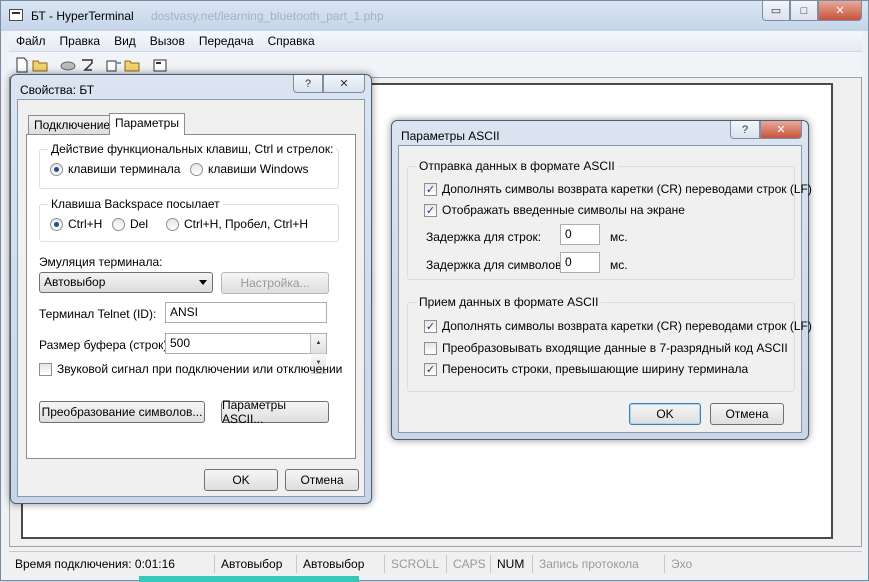 The width and height of the screenshot is (869, 582). What do you see at coordinates (22, 65) in the screenshot?
I see `new-icon` at bounding box center [22, 65].